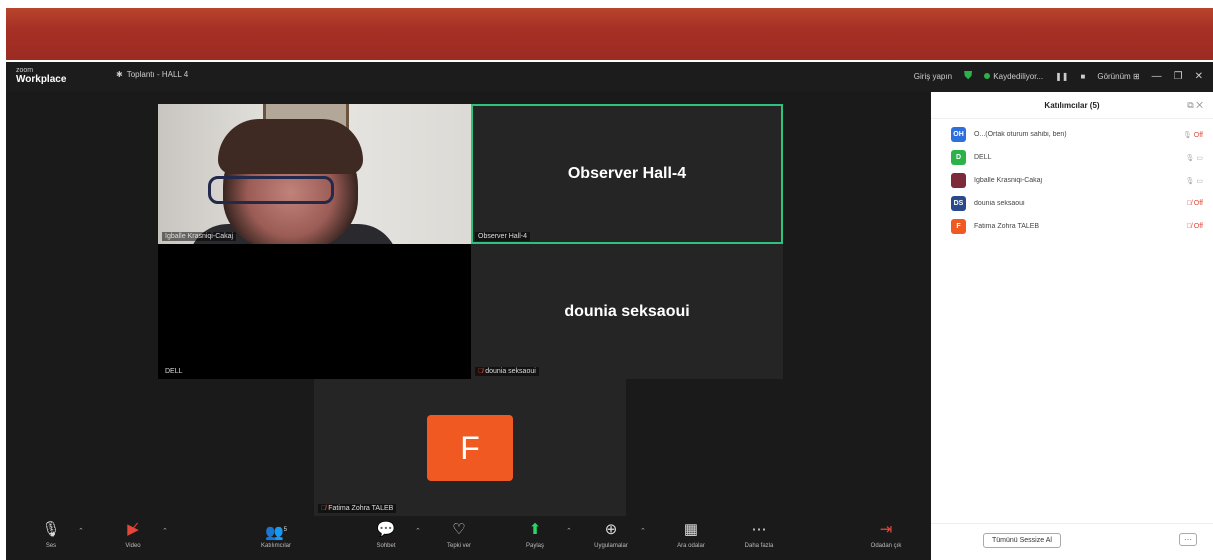 This screenshot has width=1213, height=560. Describe the element at coordinates (1072, 180) in the screenshot. I see `participant-row: Igballe Krasniqi-Cakaj 🎙 ▭` at that location.